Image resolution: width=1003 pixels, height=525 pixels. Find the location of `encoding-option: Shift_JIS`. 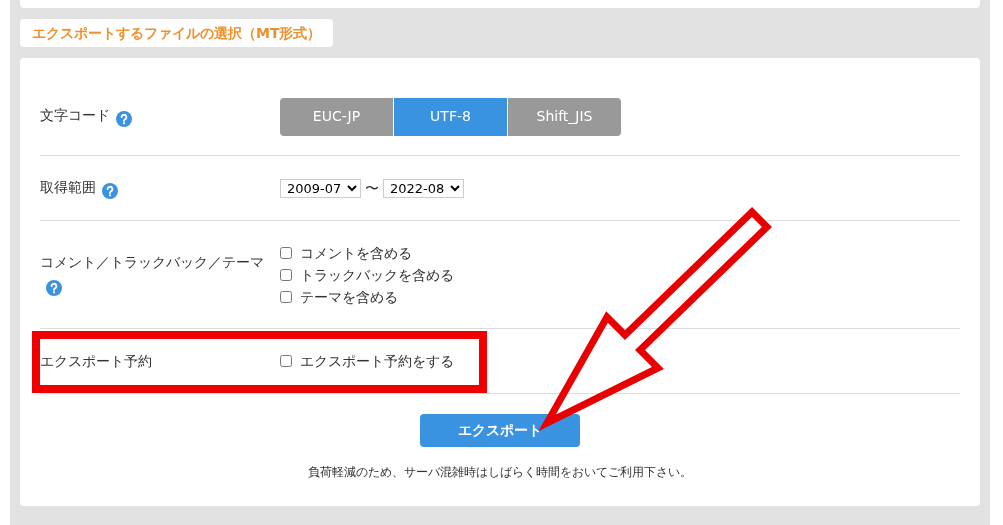

encoding-option: Shift_JIS is located at coordinates (564, 116).